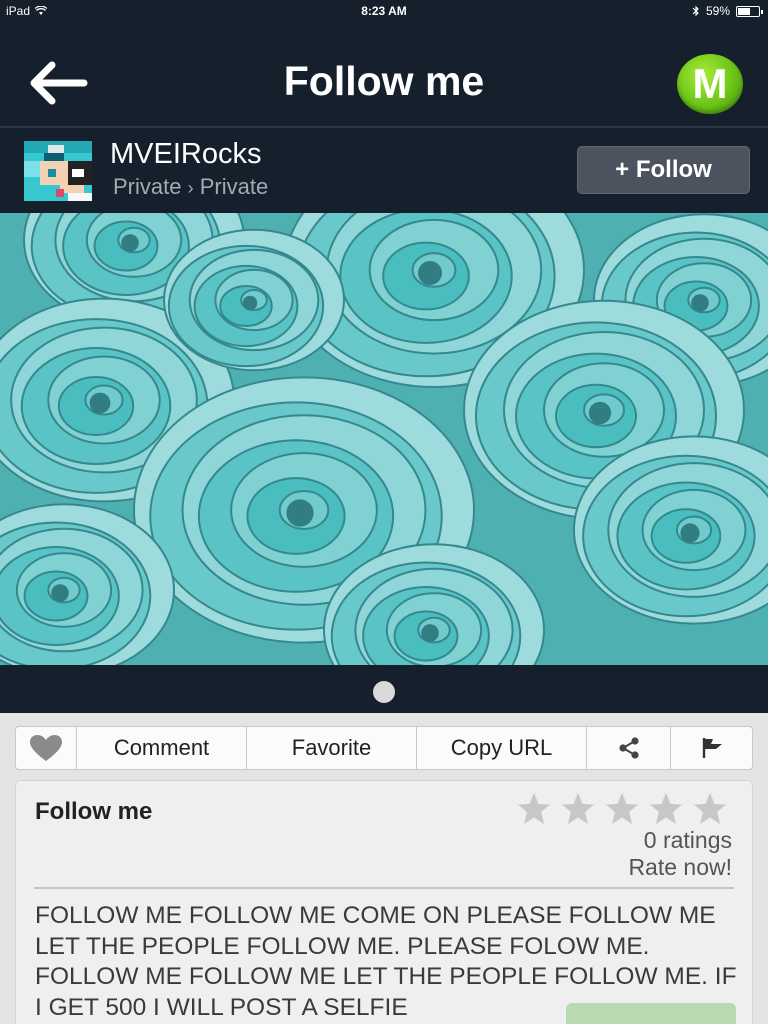 The width and height of the screenshot is (768, 1024). I want to click on nav-bar: Follow me M, so click(384, 74).